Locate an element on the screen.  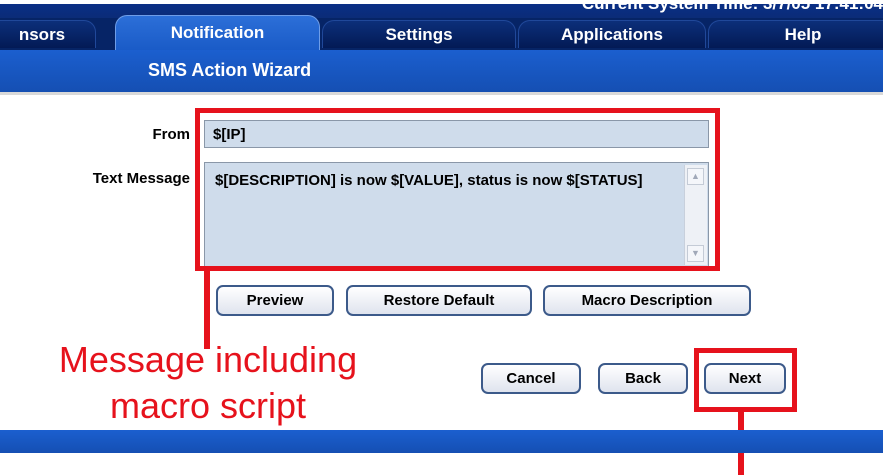
system-time: Current System Time: 3/7/05 17:41:04 is located at coordinates (732, 6).